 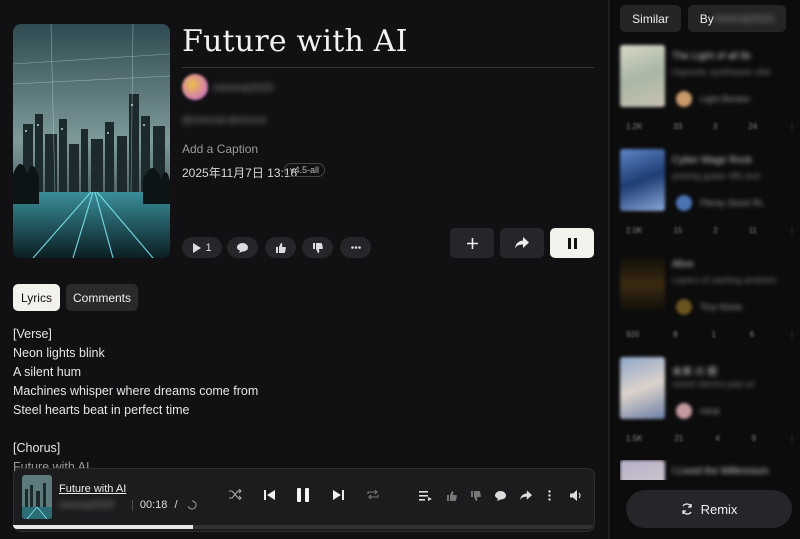 I want to click on play-icon, so click(x=197, y=247).